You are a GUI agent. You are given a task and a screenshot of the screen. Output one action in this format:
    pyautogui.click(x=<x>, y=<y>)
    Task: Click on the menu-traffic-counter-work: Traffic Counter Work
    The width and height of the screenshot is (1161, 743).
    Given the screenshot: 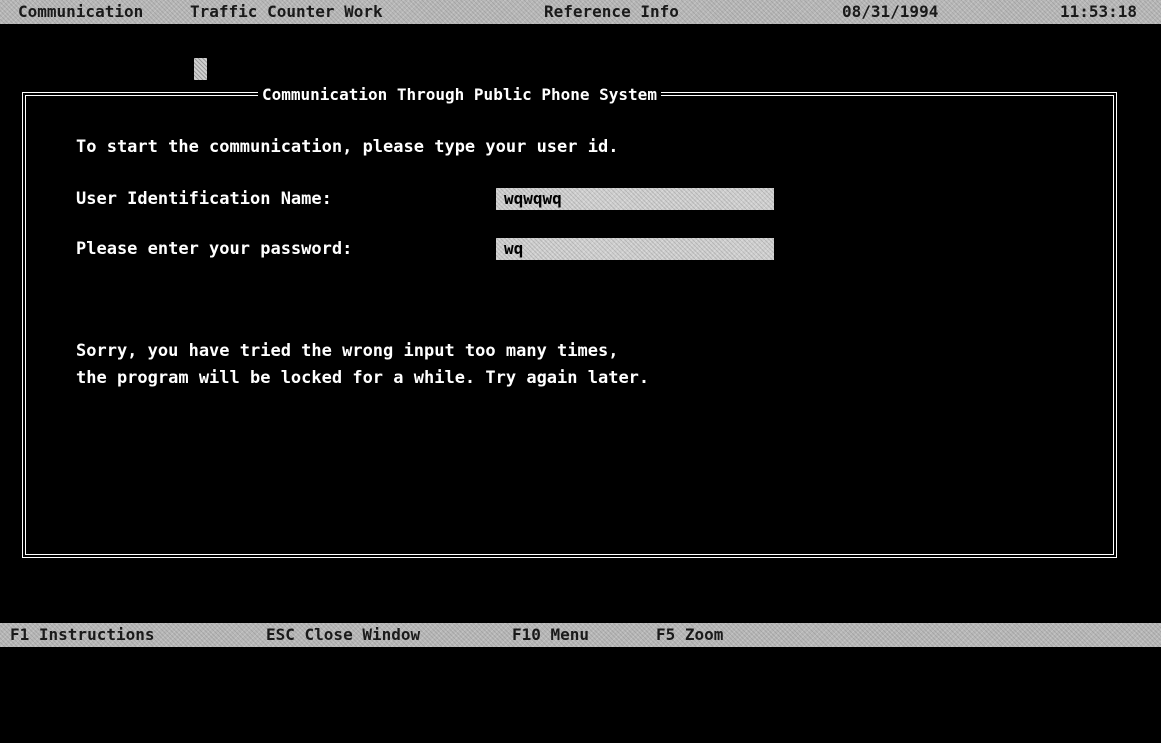 What is the action you would take?
    pyautogui.click(x=286, y=12)
    